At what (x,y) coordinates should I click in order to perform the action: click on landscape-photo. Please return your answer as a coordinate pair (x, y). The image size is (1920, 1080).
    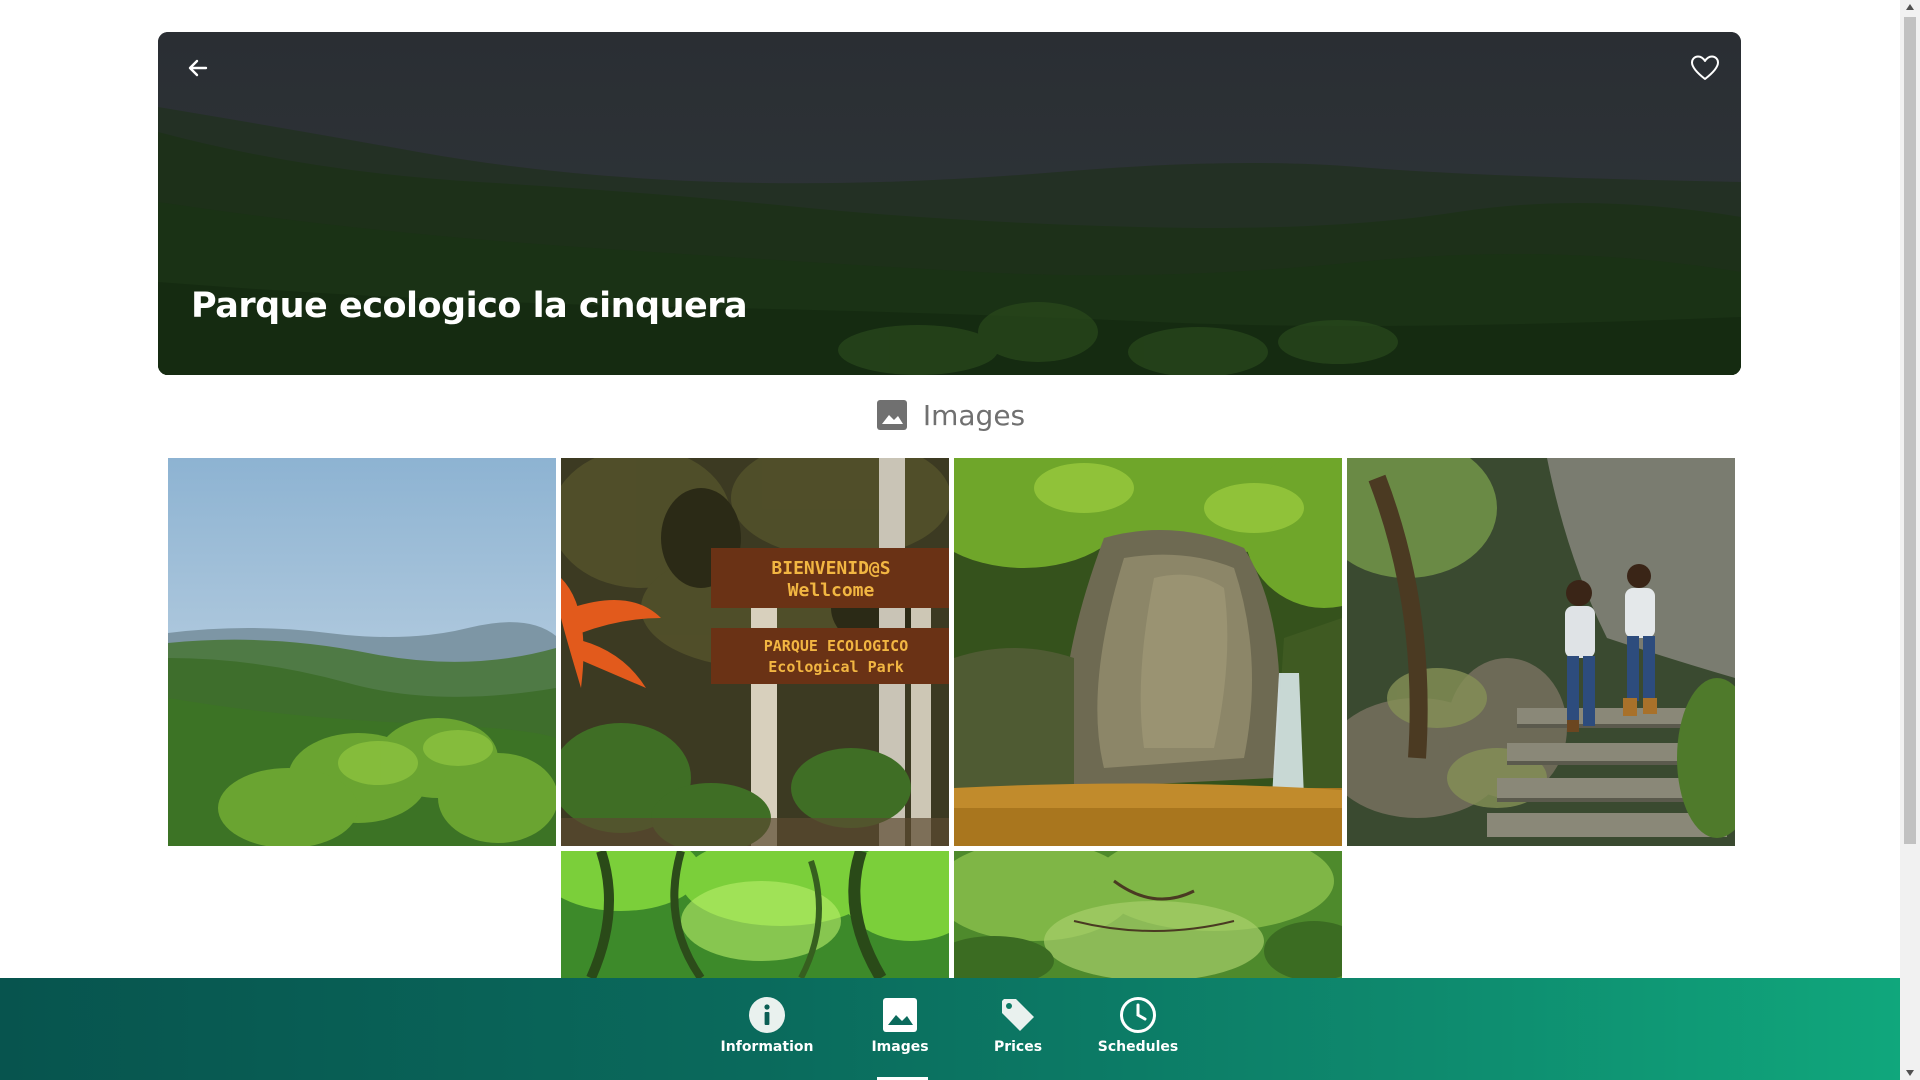
    Looking at the image, I should click on (362, 652).